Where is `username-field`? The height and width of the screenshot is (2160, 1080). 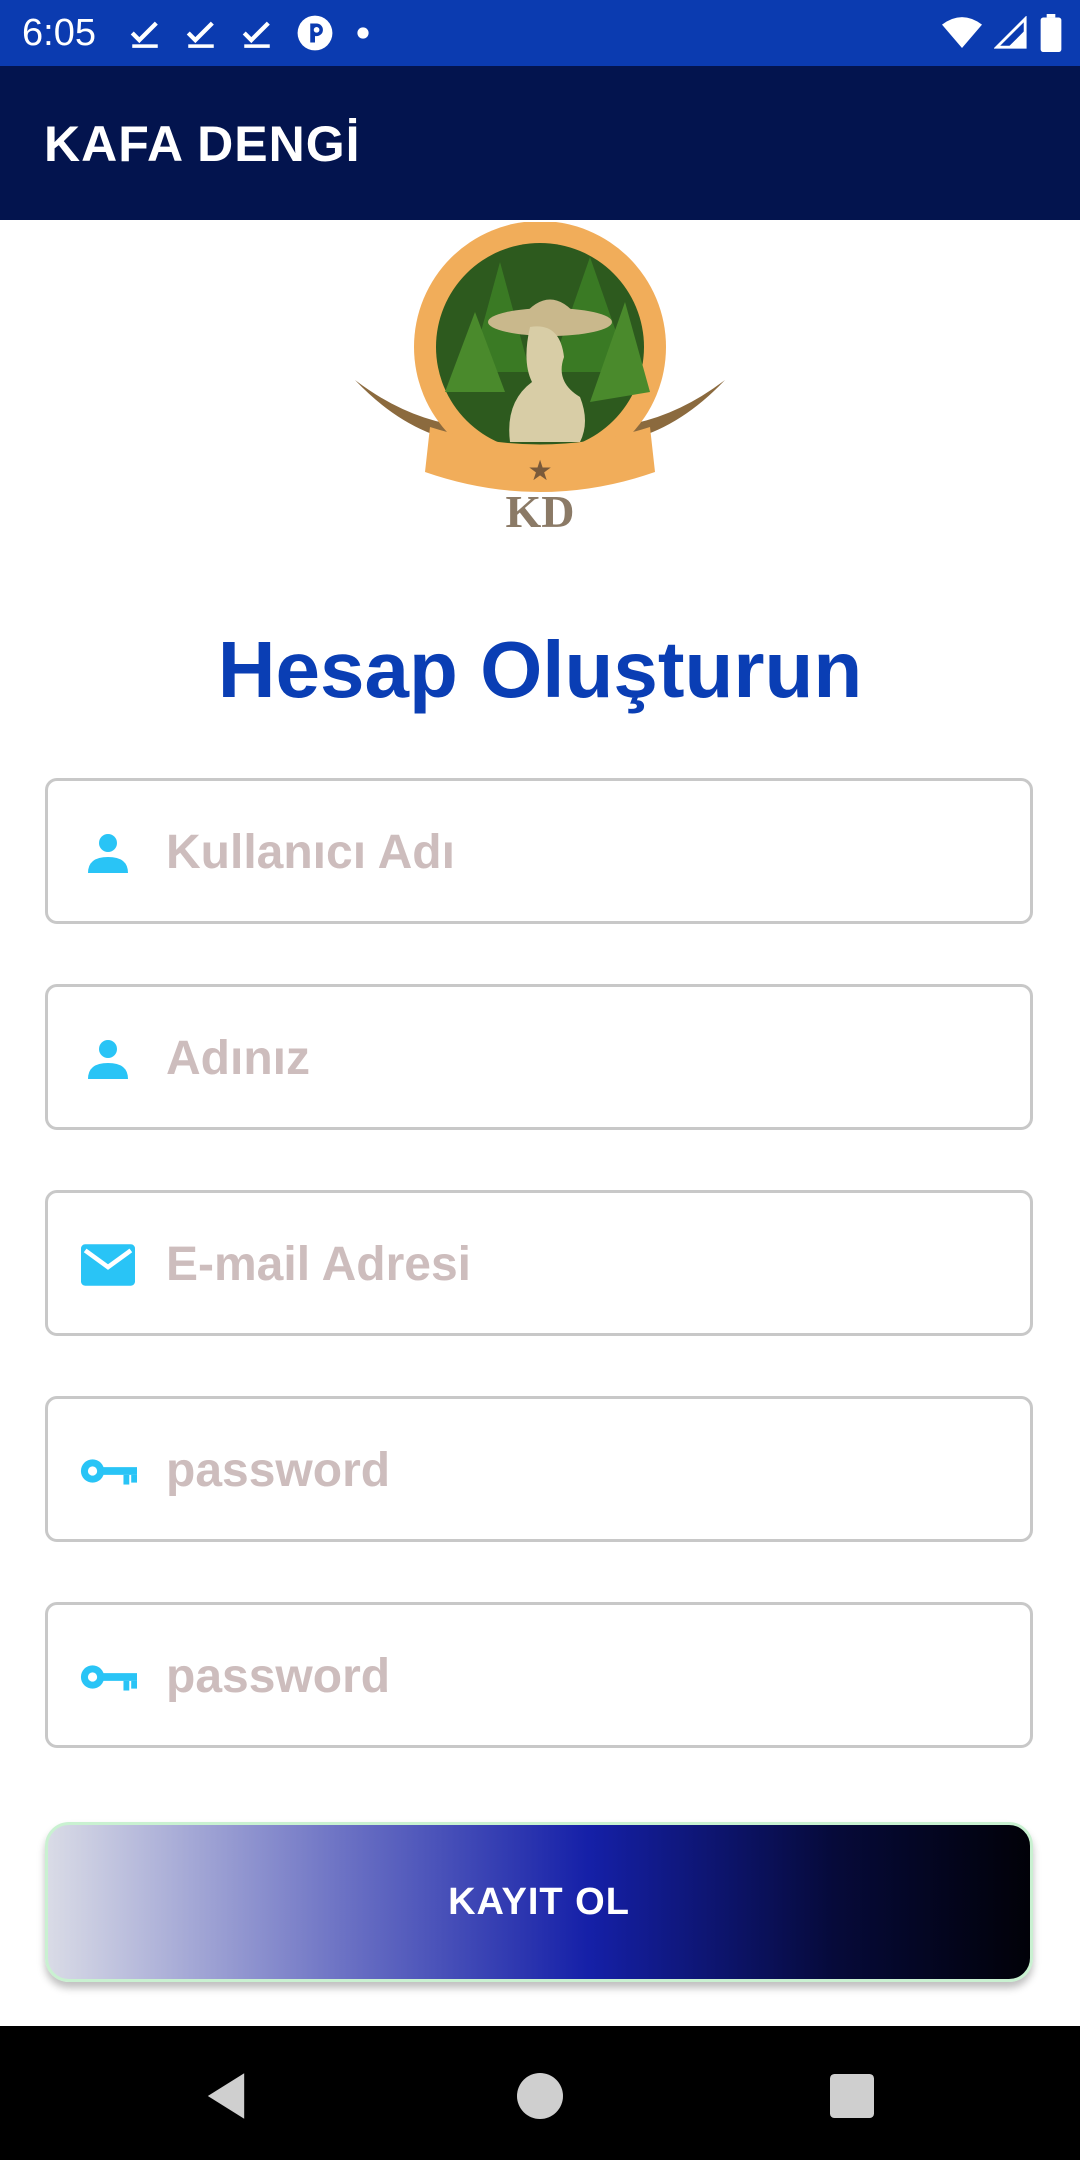
username-field is located at coordinates (539, 851).